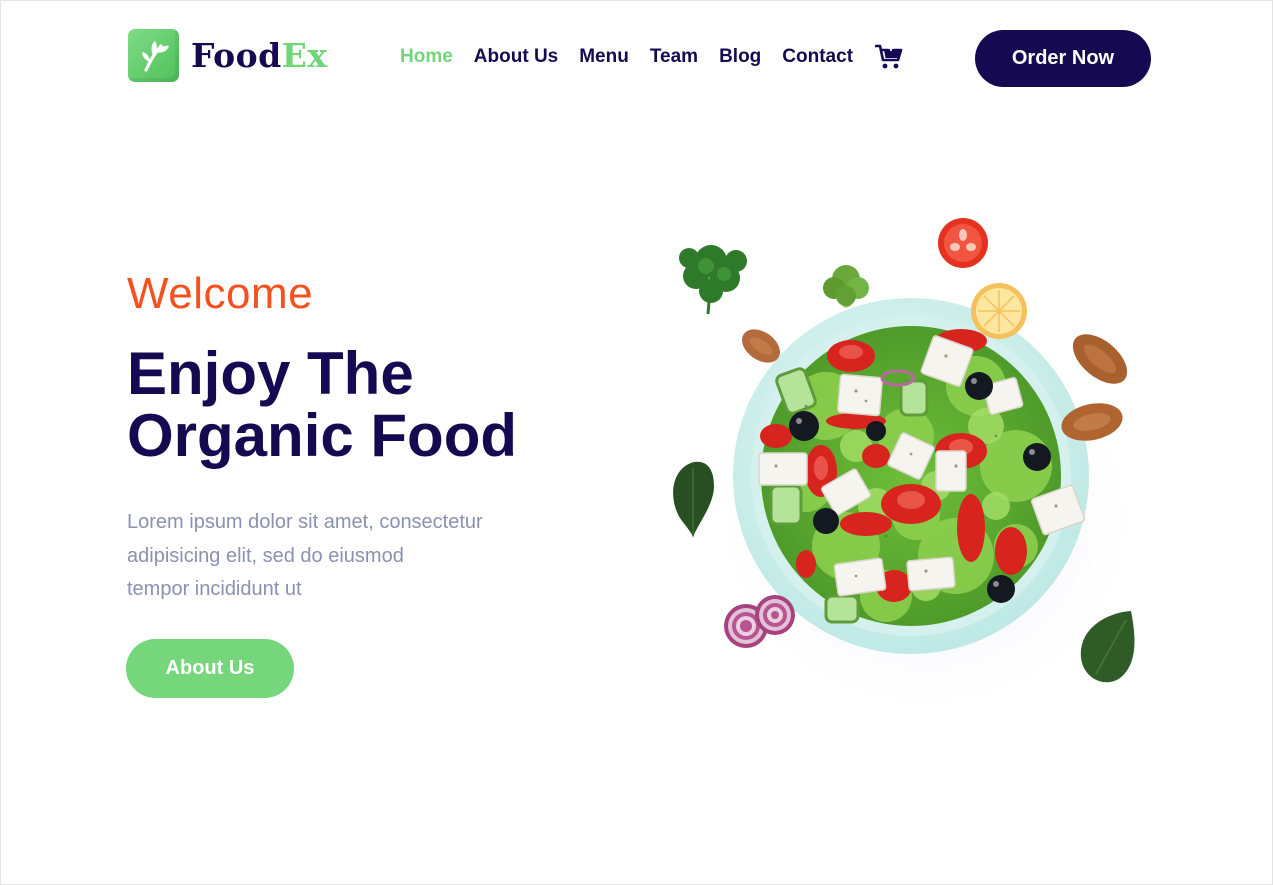  Describe the element at coordinates (674, 57) in the screenshot. I see `nav-link-team: Team` at that location.